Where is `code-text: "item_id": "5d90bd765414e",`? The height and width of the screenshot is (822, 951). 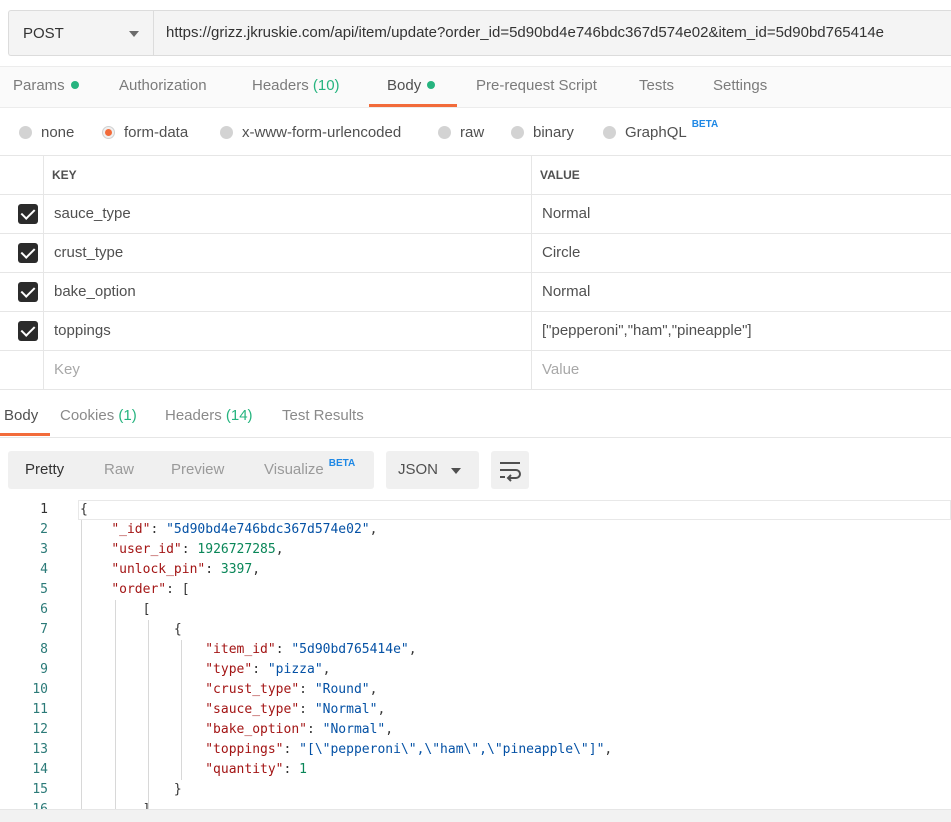 code-text: "item_id": "5d90bd765414e", is located at coordinates (311, 649).